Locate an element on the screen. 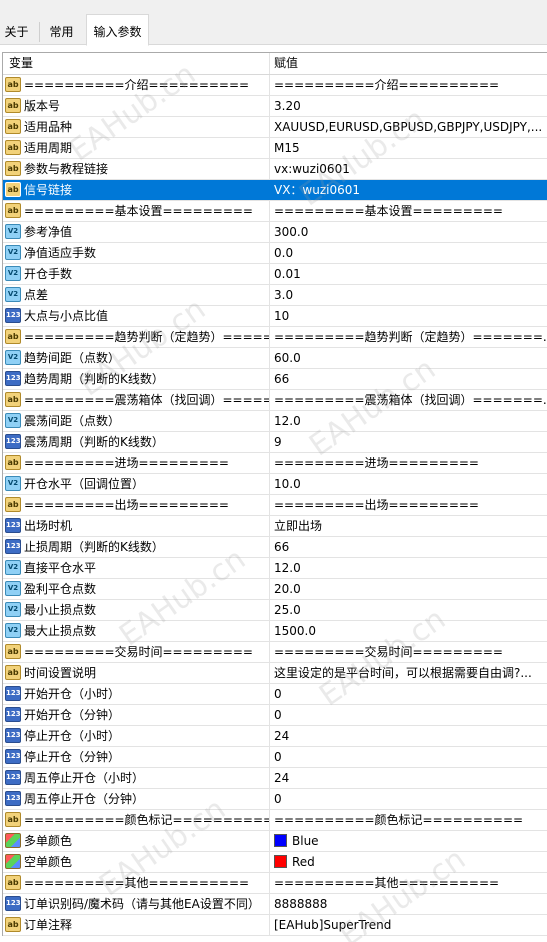 The width and height of the screenshot is (547, 942). parameter-row: 123 开始开仓（小时） 0 is located at coordinates (275, 694).